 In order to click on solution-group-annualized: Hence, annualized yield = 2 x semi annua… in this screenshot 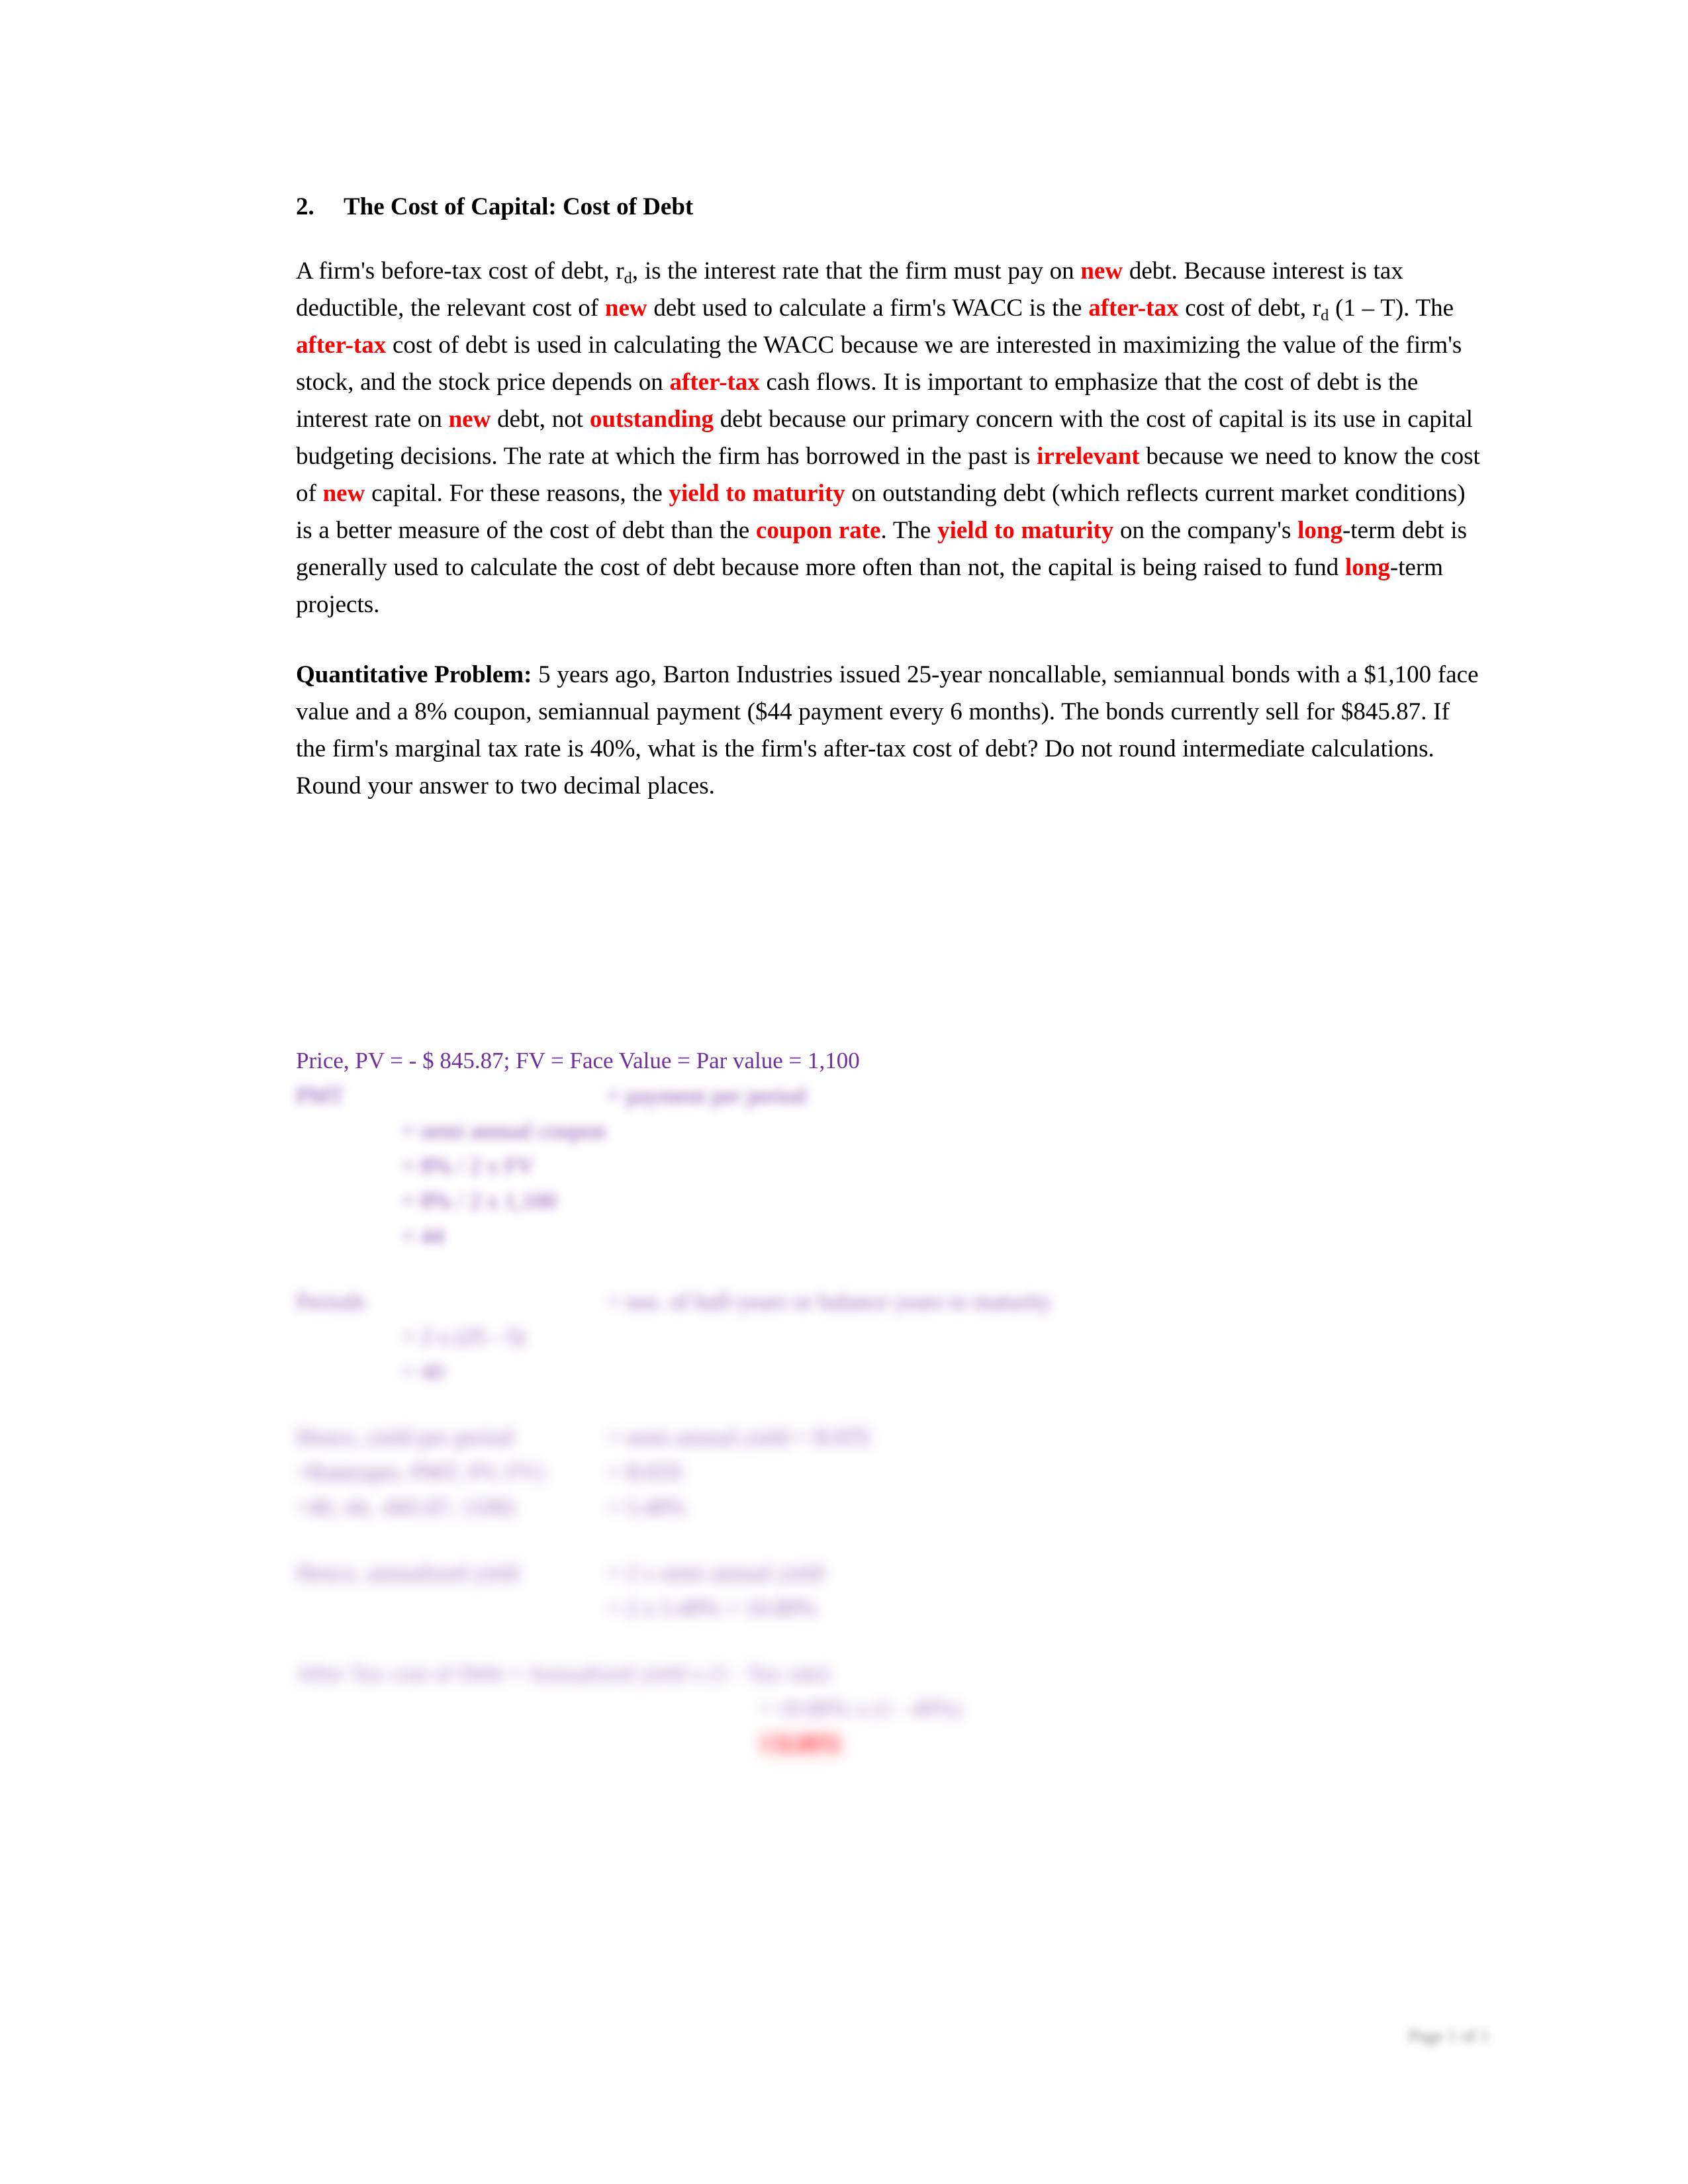, I will do `click(891, 1590)`.